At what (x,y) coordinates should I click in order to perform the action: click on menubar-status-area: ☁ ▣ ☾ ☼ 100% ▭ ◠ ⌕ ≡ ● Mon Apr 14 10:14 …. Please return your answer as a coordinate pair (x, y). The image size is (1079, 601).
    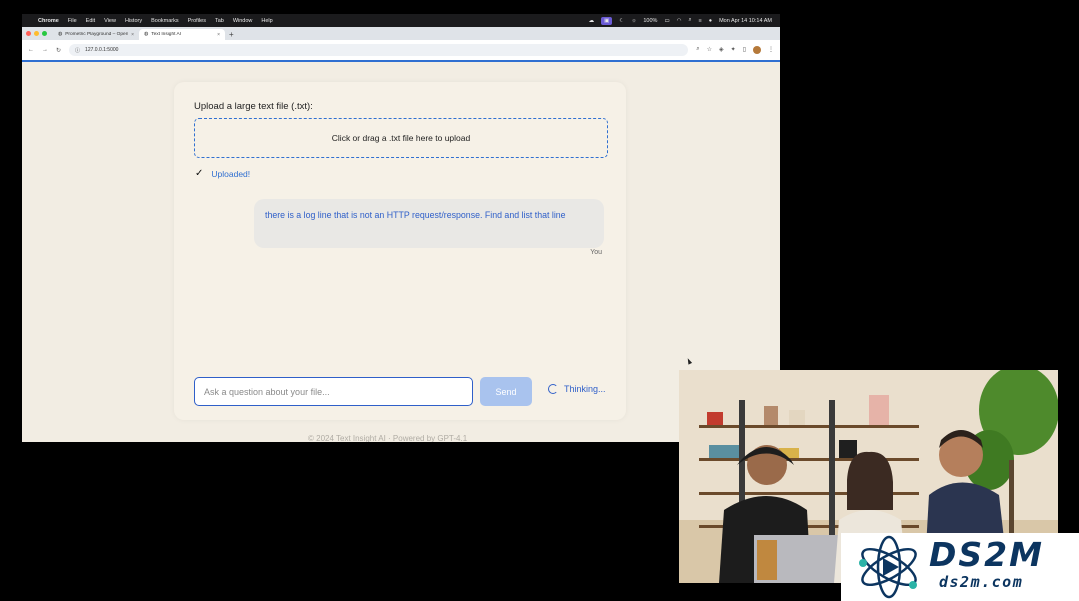
    Looking at the image, I should click on (680, 20).